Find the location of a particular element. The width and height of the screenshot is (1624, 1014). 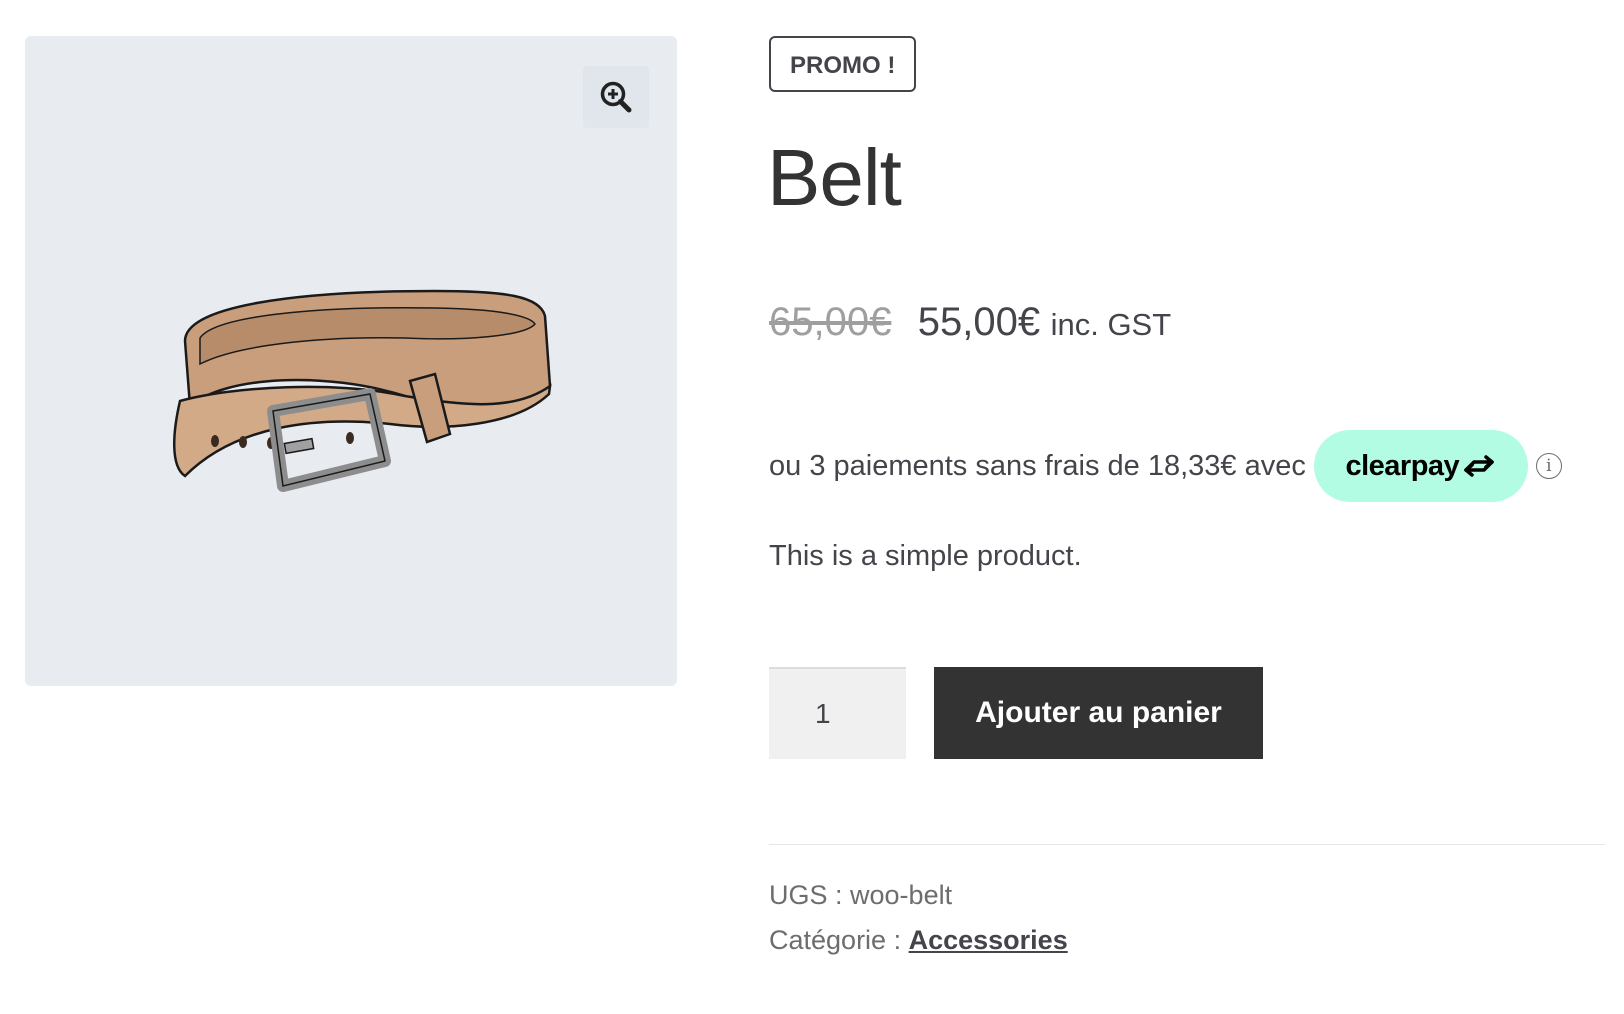

quantity-input is located at coordinates (837, 713).